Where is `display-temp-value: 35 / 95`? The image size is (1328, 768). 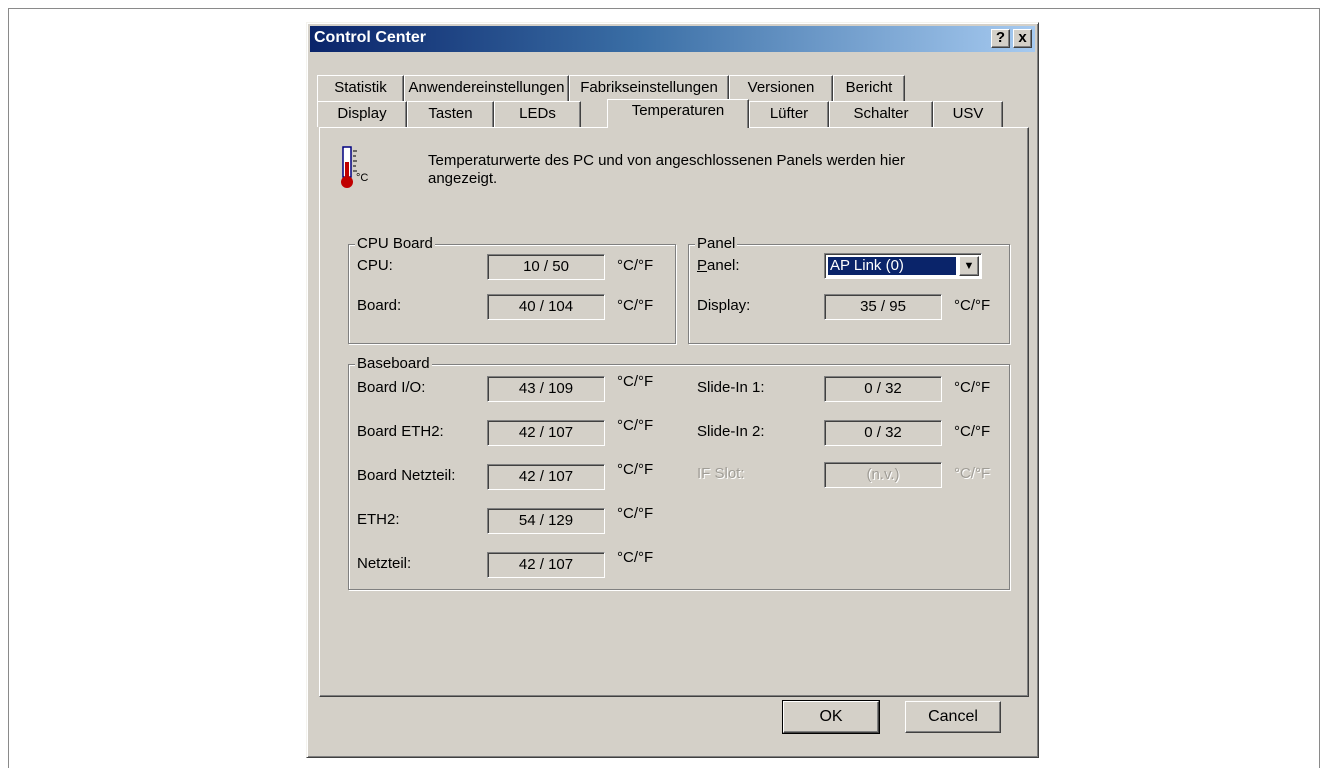 display-temp-value: 35 / 95 is located at coordinates (883, 307).